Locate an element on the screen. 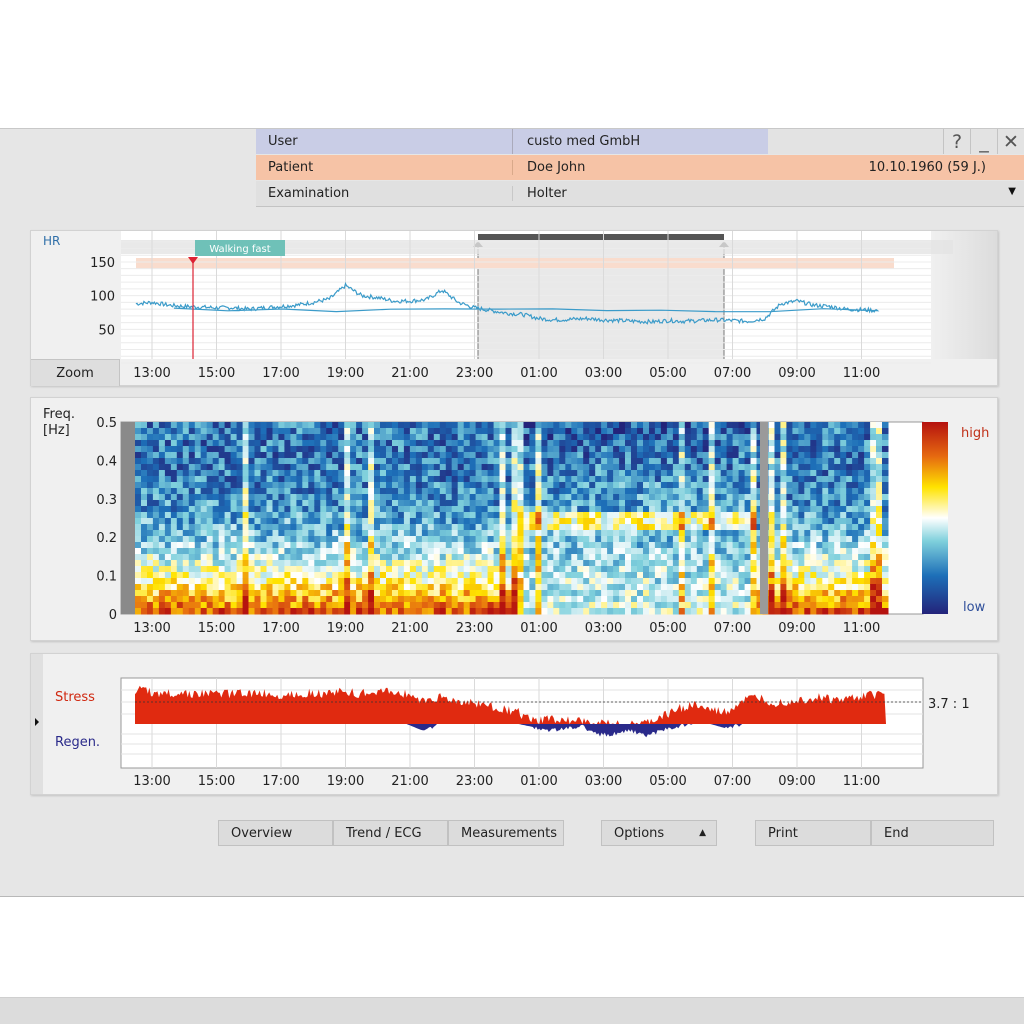 The height and width of the screenshot is (1024, 1024). minimize-button: _ is located at coordinates (983, 141).